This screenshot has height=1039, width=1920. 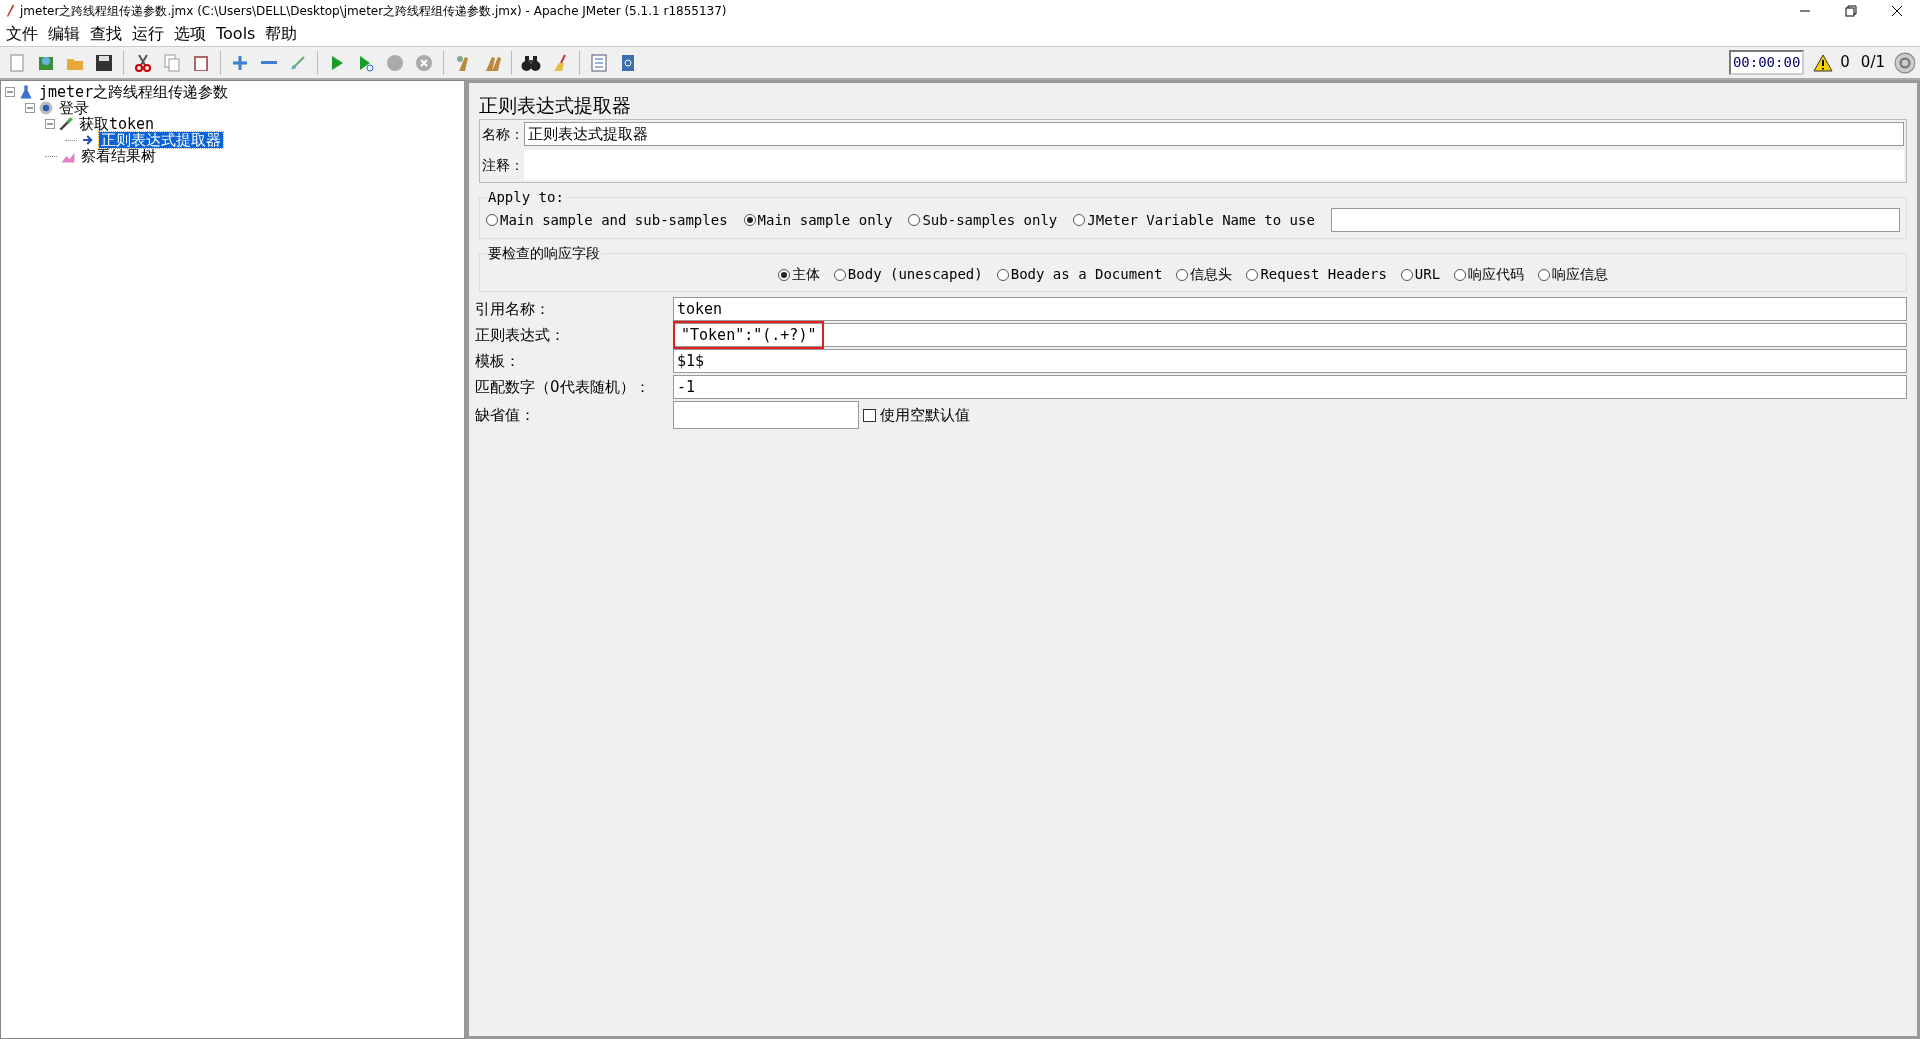 What do you see at coordinates (983, 220) in the screenshot?
I see `radio-option: Sub-samples only` at bounding box center [983, 220].